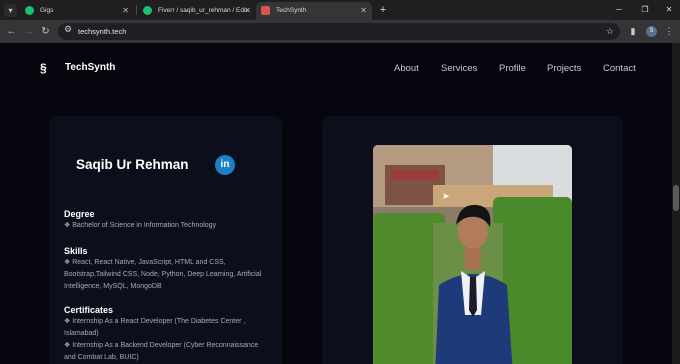  What do you see at coordinates (619, 68) in the screenshot?
I see `nav-contact: Contact` at bounding box center [619, 68].